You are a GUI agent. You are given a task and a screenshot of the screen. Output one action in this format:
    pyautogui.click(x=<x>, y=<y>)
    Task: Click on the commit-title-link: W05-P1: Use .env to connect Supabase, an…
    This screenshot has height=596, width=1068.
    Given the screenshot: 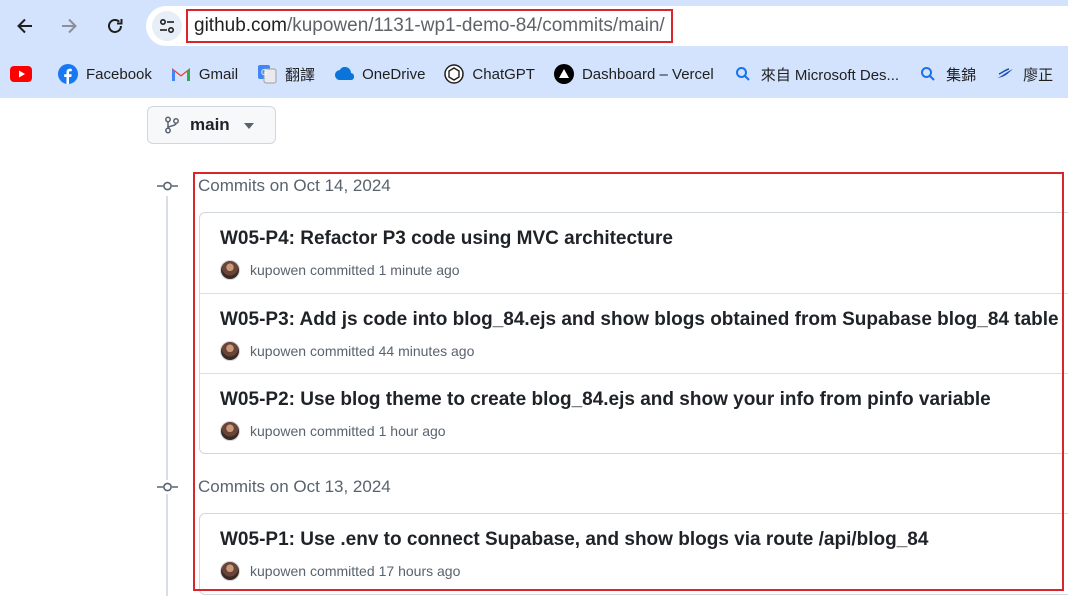 What is the action you would take?
    pyautogui.click(x=574, y=540)
    